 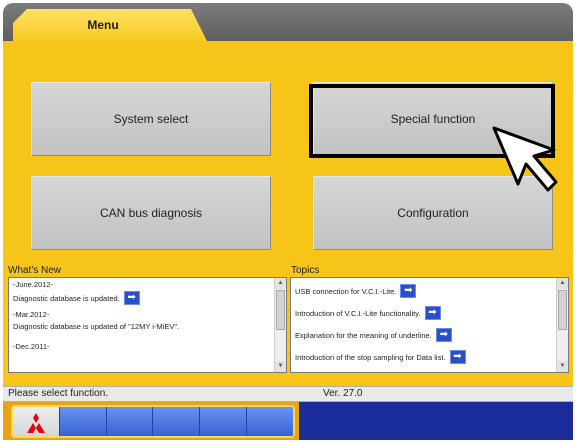 What do you see at coordinates (346, 291) in the screenshot?
I see `topic-label: USB connection for V.C.I.-Lite.` at bounding box center [346, 291].